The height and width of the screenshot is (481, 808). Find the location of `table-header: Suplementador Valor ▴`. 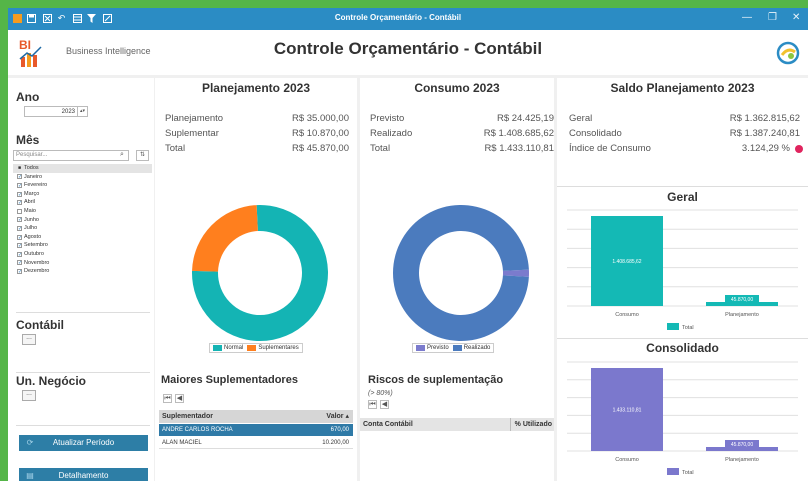

table-header: Suplementador Valor ▴ is located at coordinates (256, 416).